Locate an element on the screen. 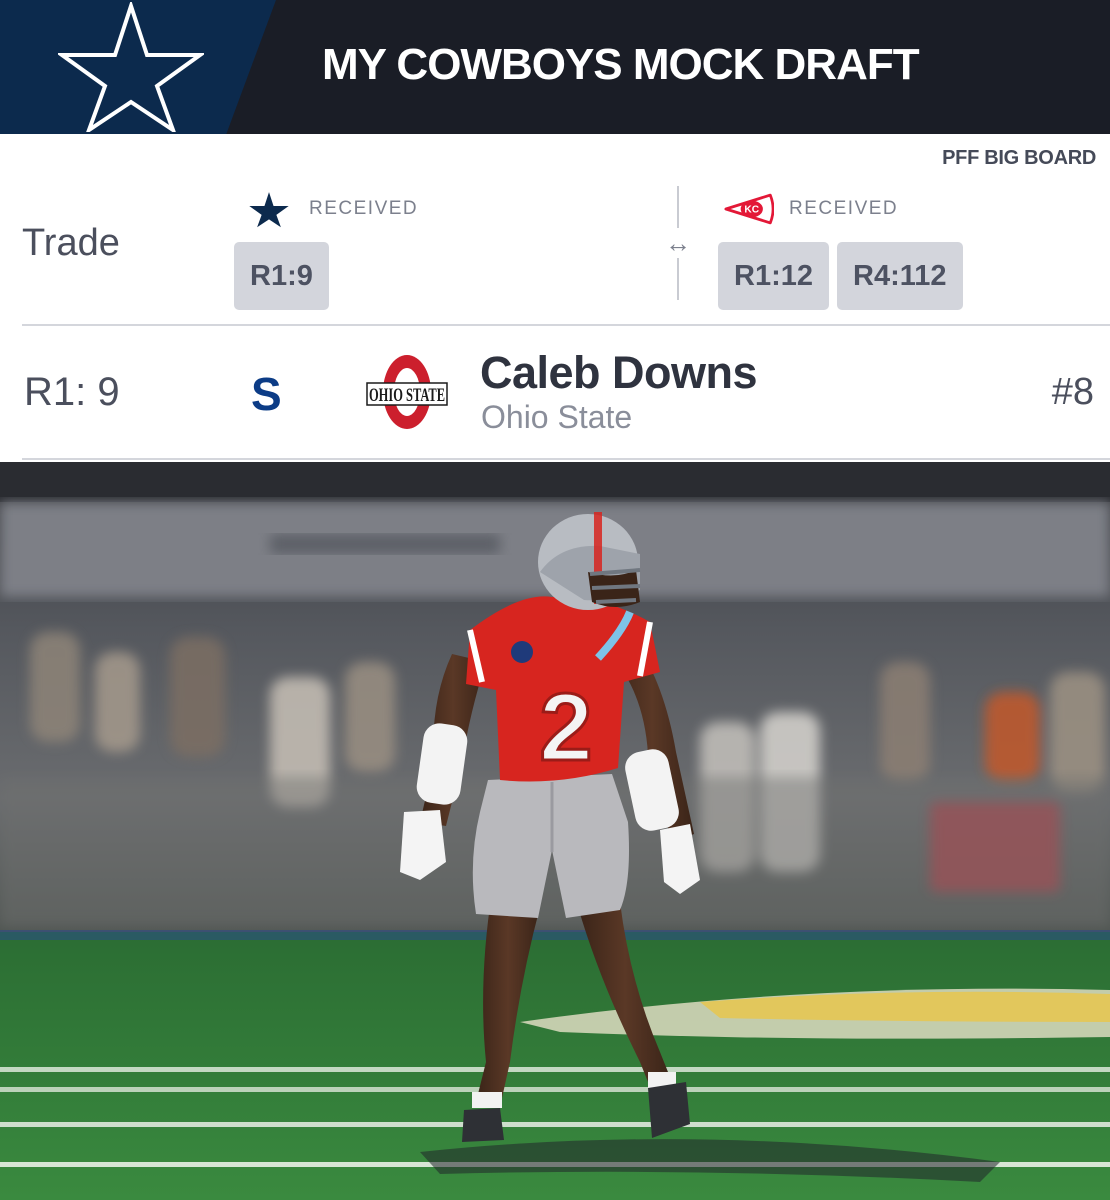 The width and height of the screenshot is (1110, 1200). pick-chip: R1:12 is located at coordinates (773, 276).